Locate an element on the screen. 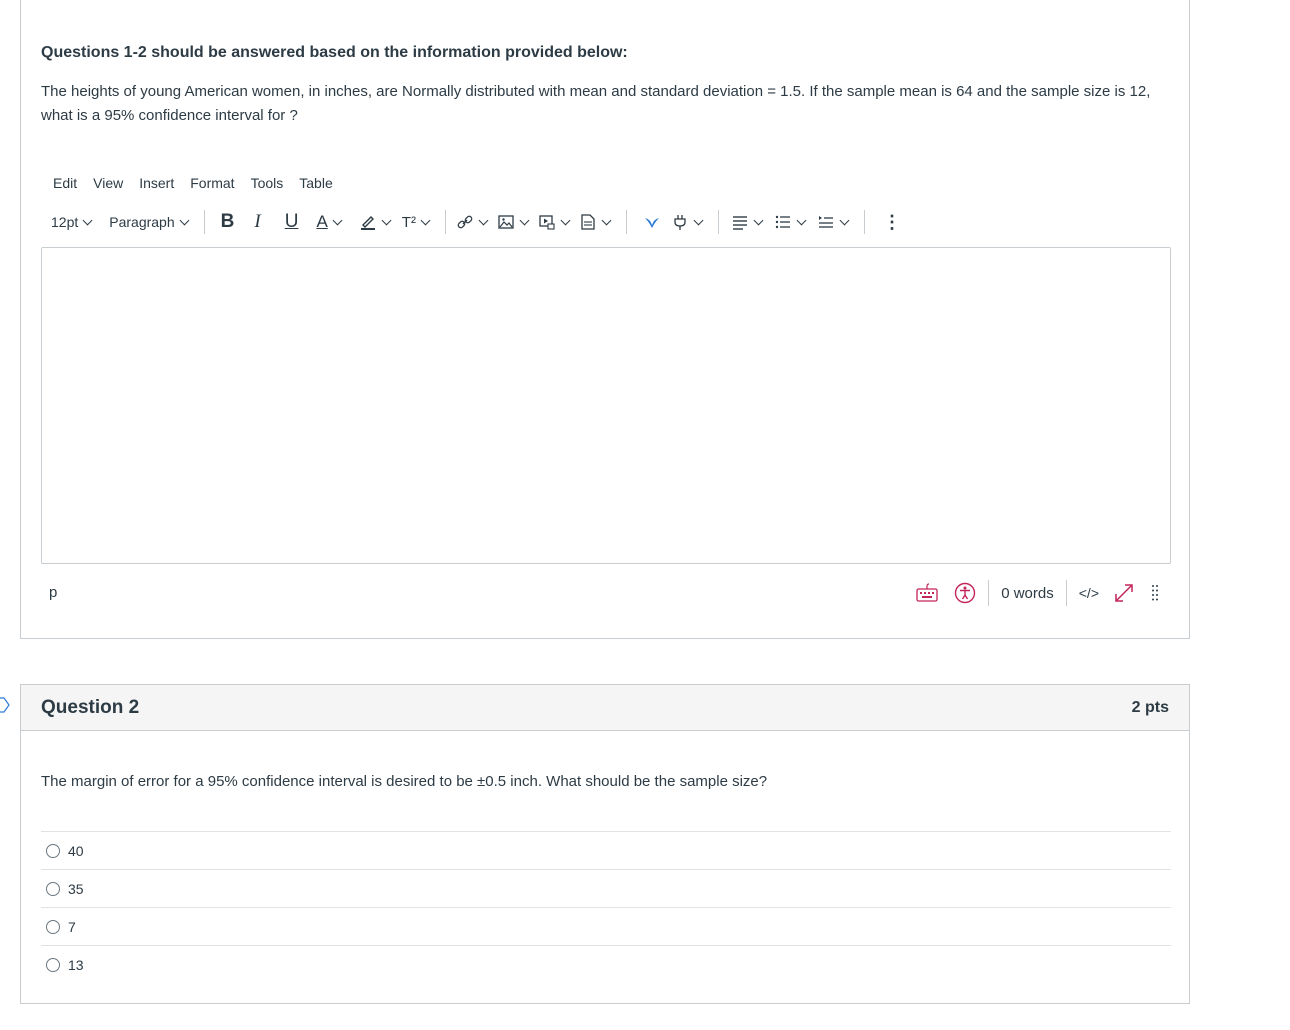 This screenshot has width=1290, height=1030. plugin-button is located at coordinates (689, 222).